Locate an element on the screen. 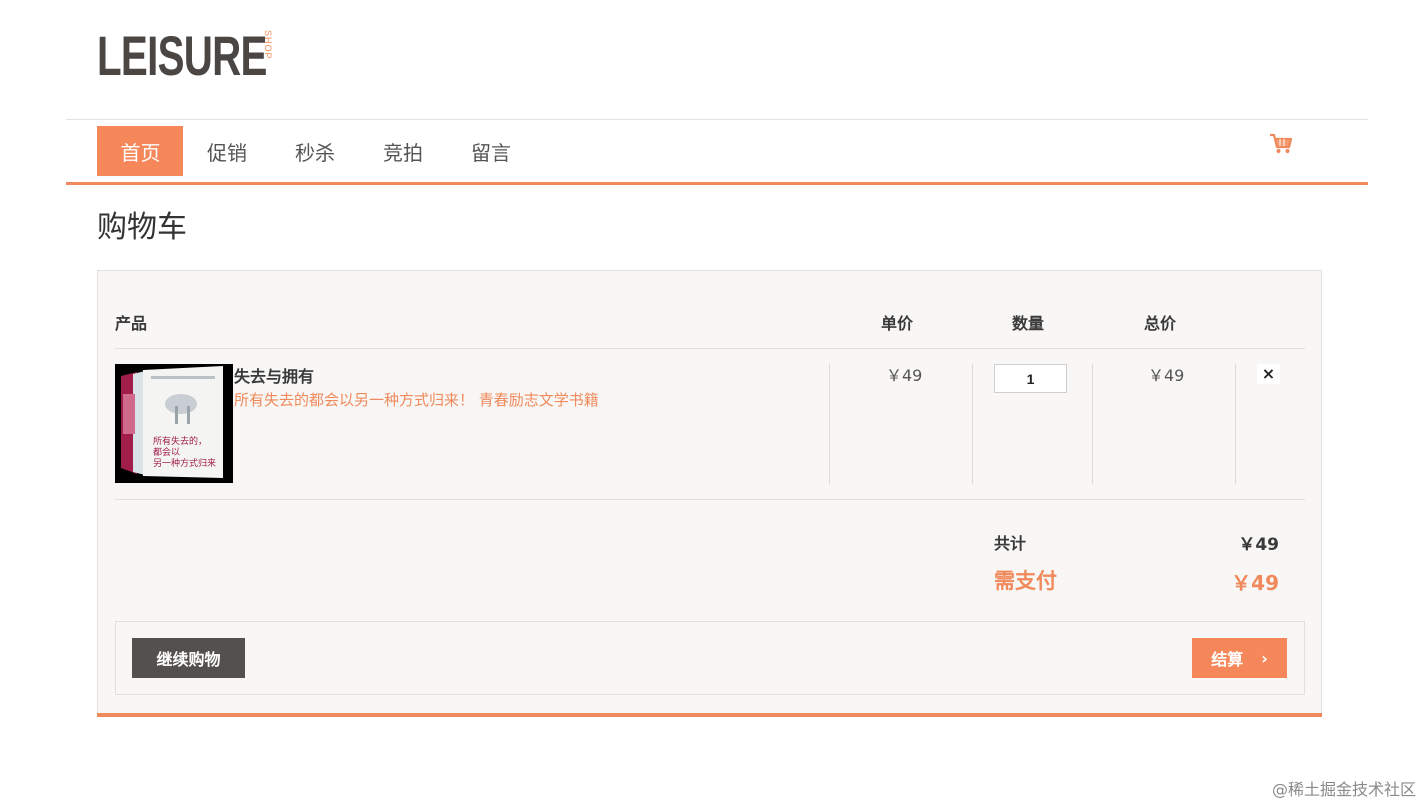 This screenshot has width=1424, height=804. cart-panel-accent-border is located at coordinates (709, 715).